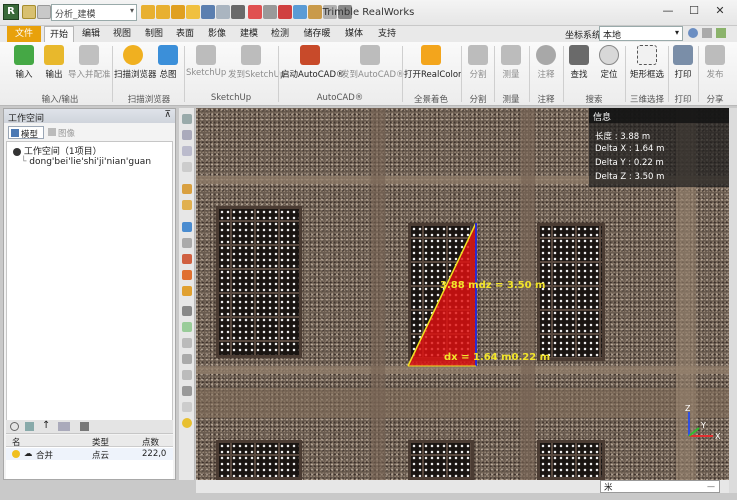  I want to click on tab-file: 文件, so click(24, 34).